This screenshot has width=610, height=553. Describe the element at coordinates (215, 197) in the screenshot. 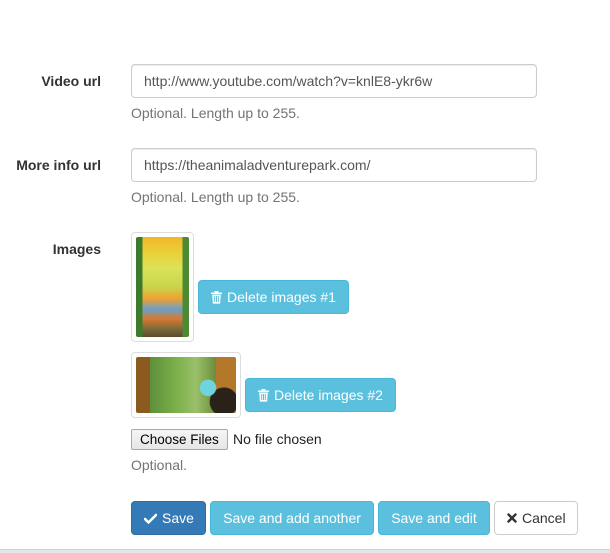

I see `more-info-url-help: Optional. Length up to 255.` at that location.